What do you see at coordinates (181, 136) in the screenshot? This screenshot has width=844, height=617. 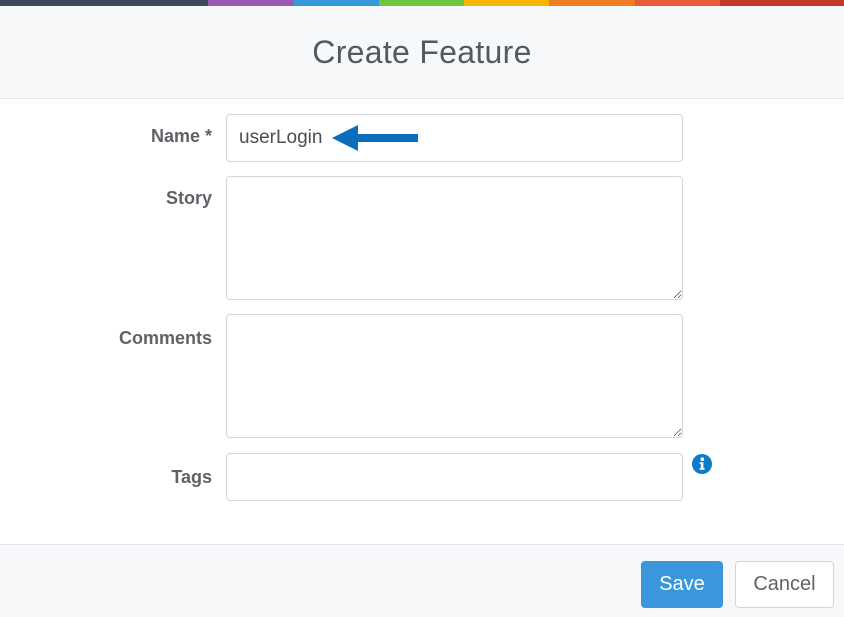 I see `name-label: Name *` at bounding box center [181, 136].